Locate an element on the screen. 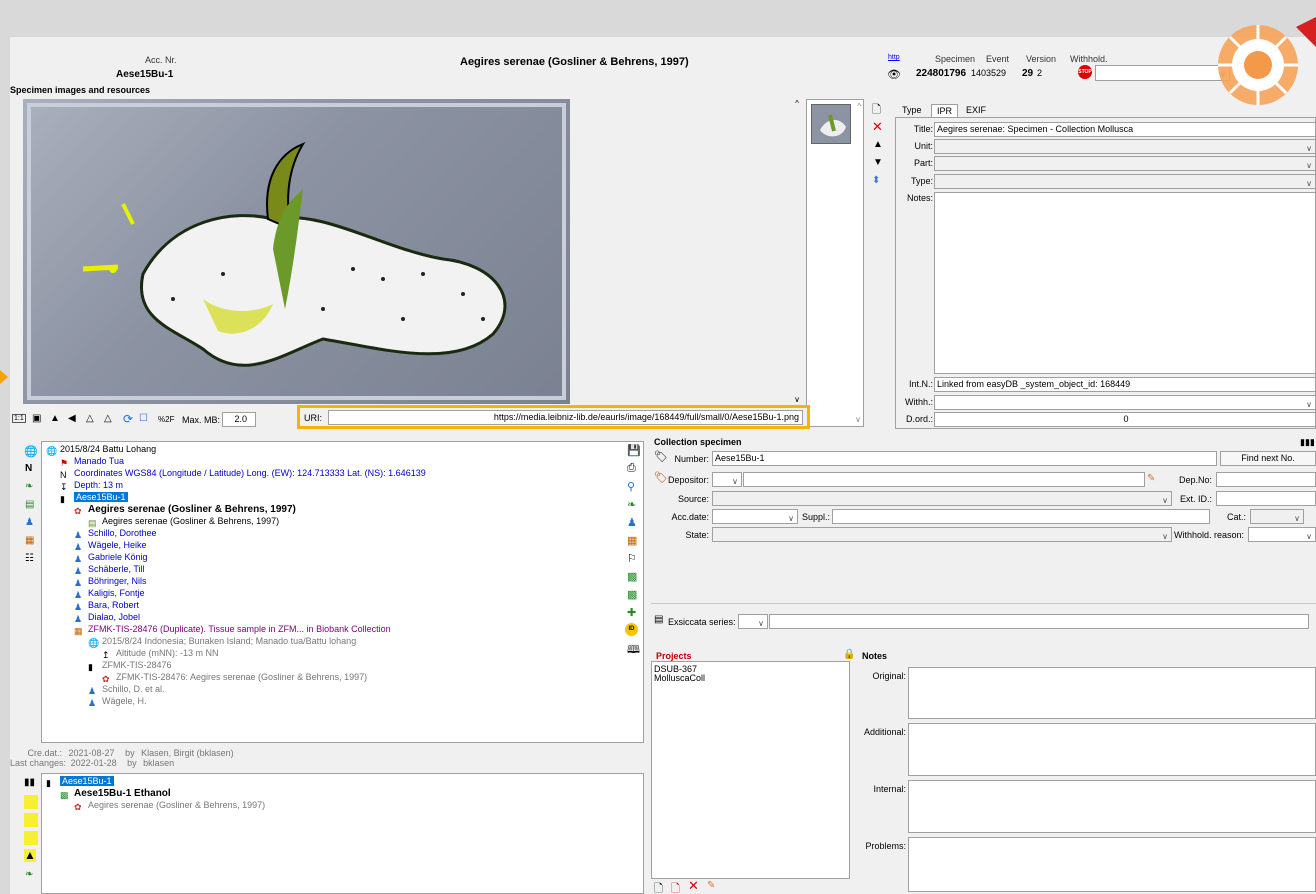 The height and width of the screenshot is (894, 1316). max-mb-label: Max. MB: is located at coordinates (201, 420).